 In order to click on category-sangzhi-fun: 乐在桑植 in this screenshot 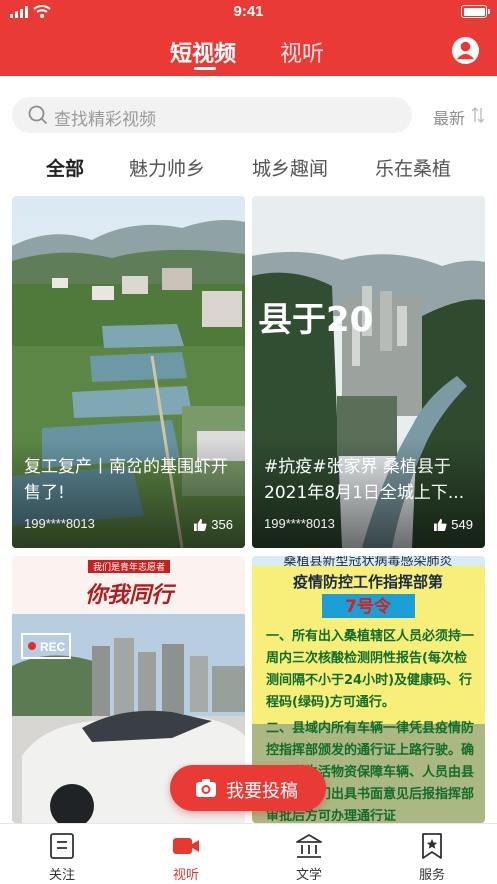, I will do `click(413, 167)`.